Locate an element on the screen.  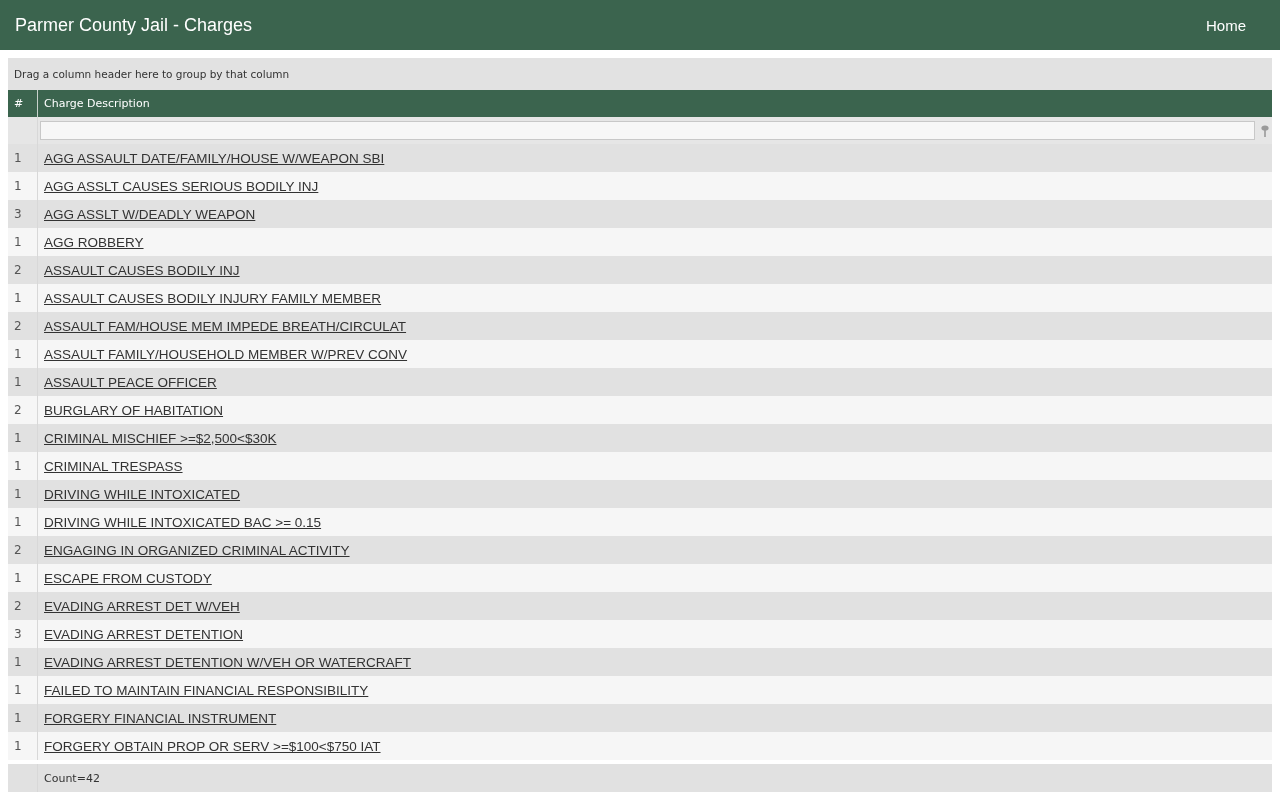
charge-link: EVADING ARREST DET W/VEH is located at coordinates (142, 606).